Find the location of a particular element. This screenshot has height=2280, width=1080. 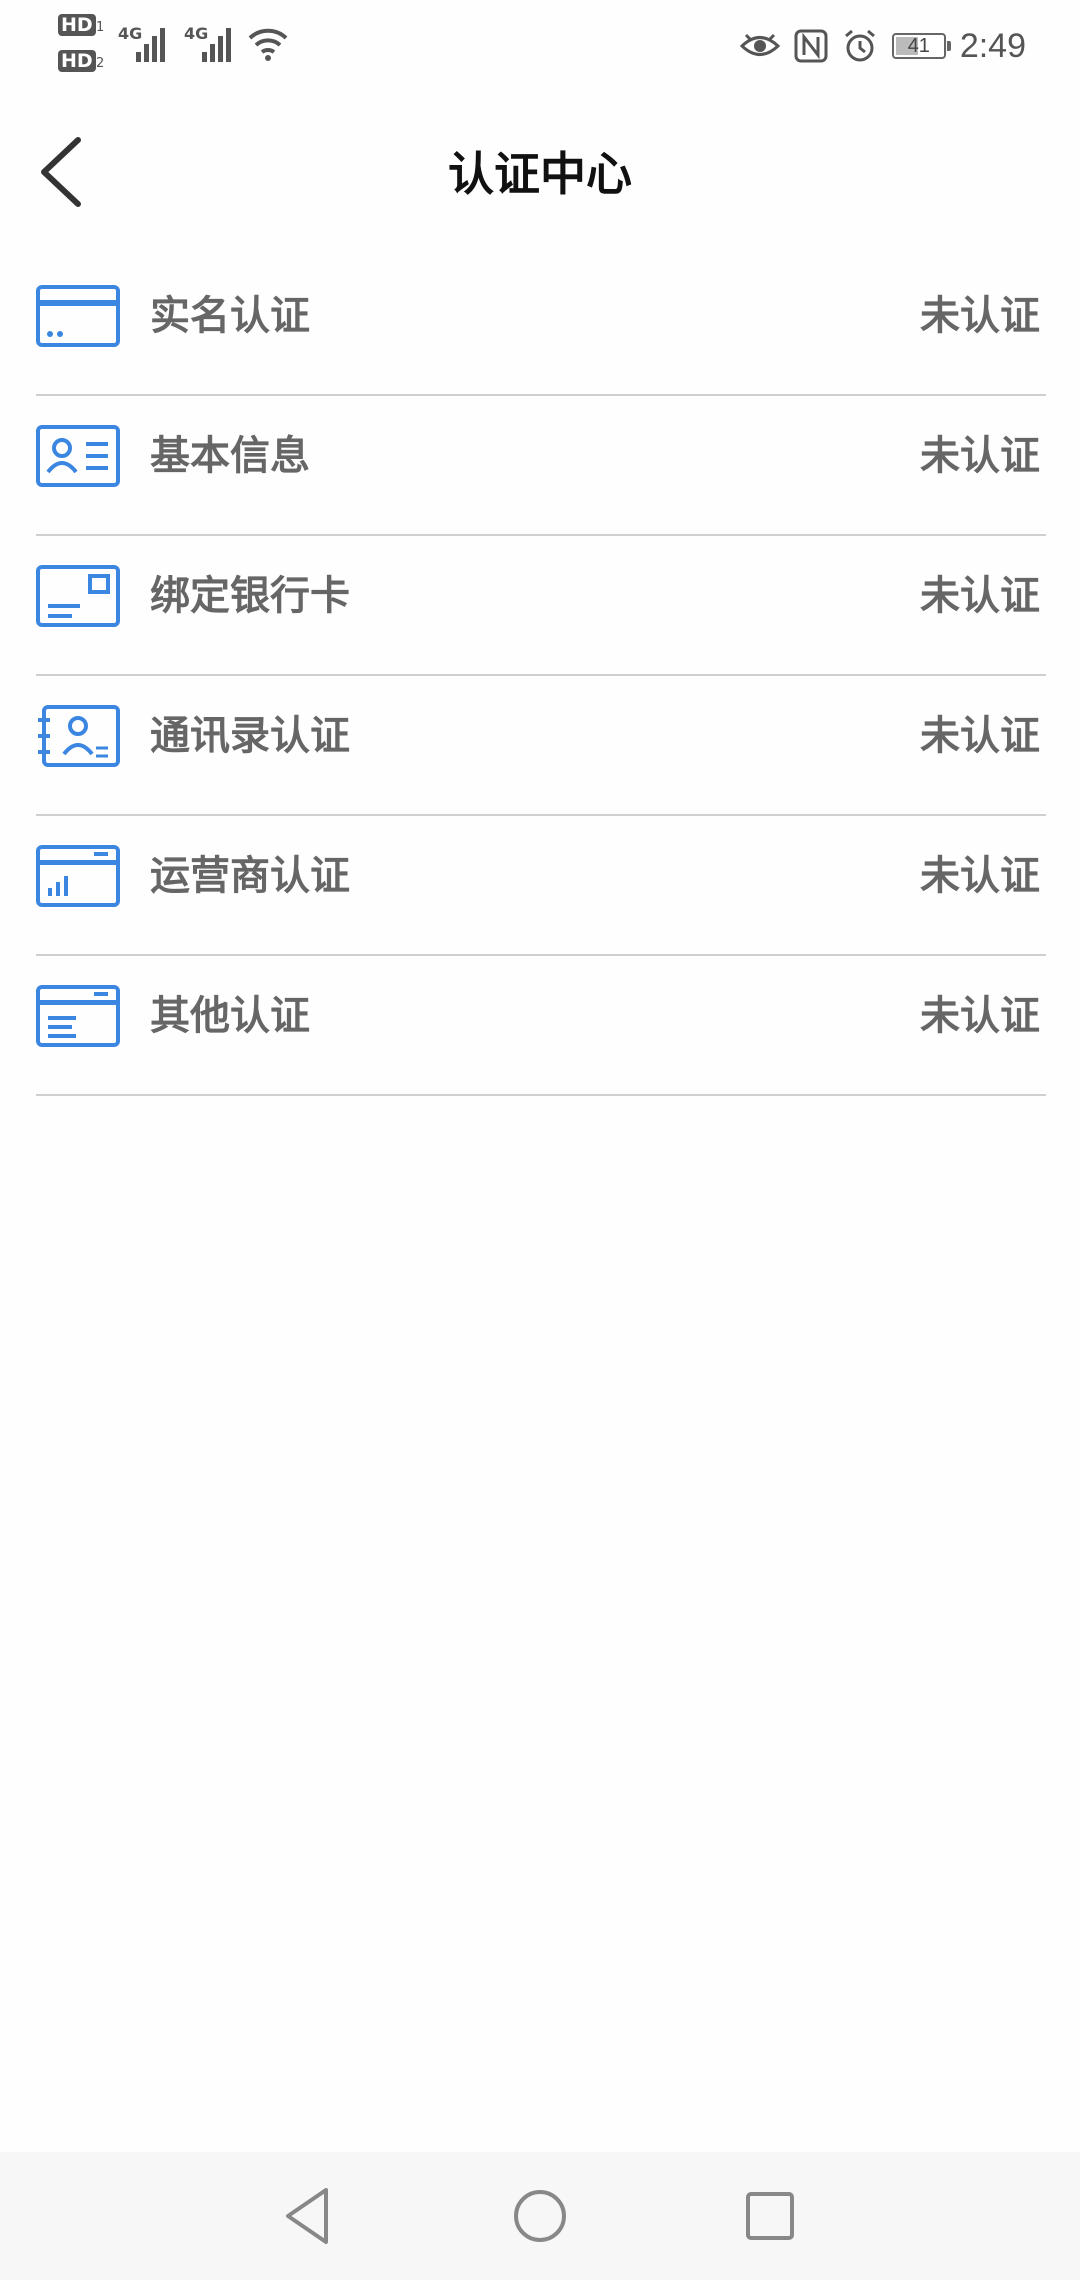

signal-bars-1-icon is located at coordinates (154, 43).